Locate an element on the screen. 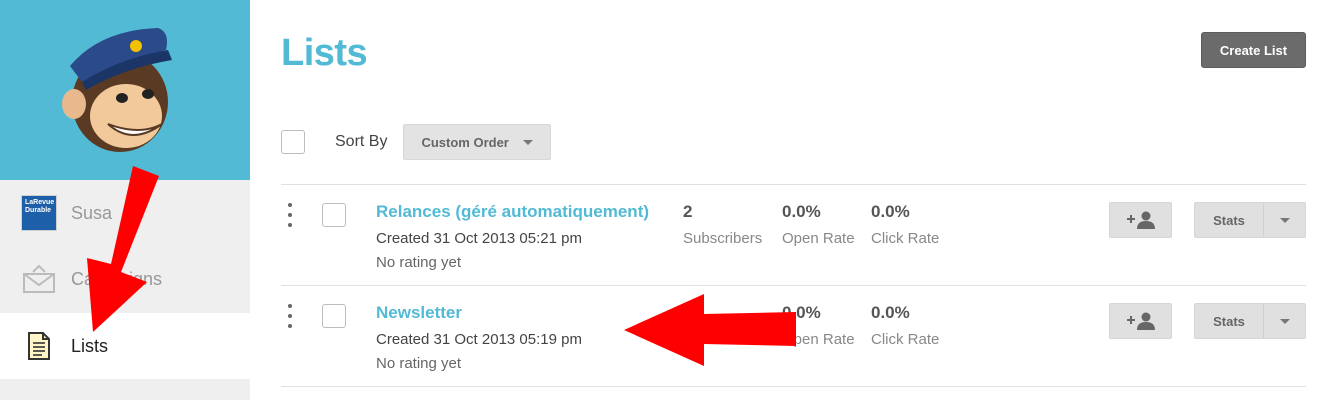  freddie-chimp-logo-icon is located at coordinates (122, 90).